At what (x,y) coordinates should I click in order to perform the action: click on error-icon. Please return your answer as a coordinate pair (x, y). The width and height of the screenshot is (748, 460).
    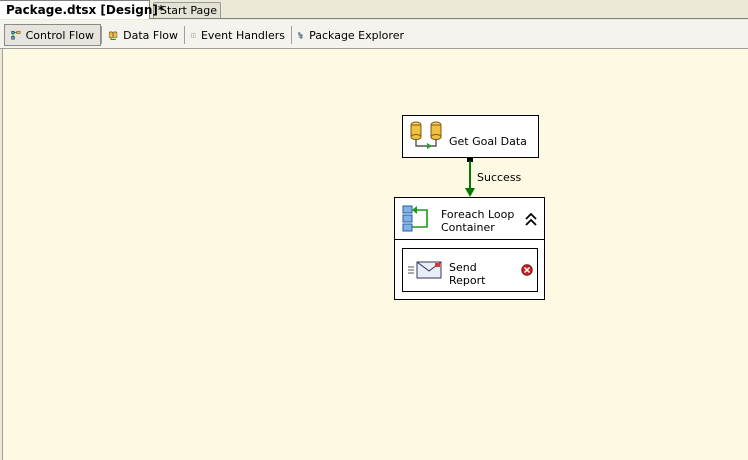
    Looking at the image, I should click on (527, 270).